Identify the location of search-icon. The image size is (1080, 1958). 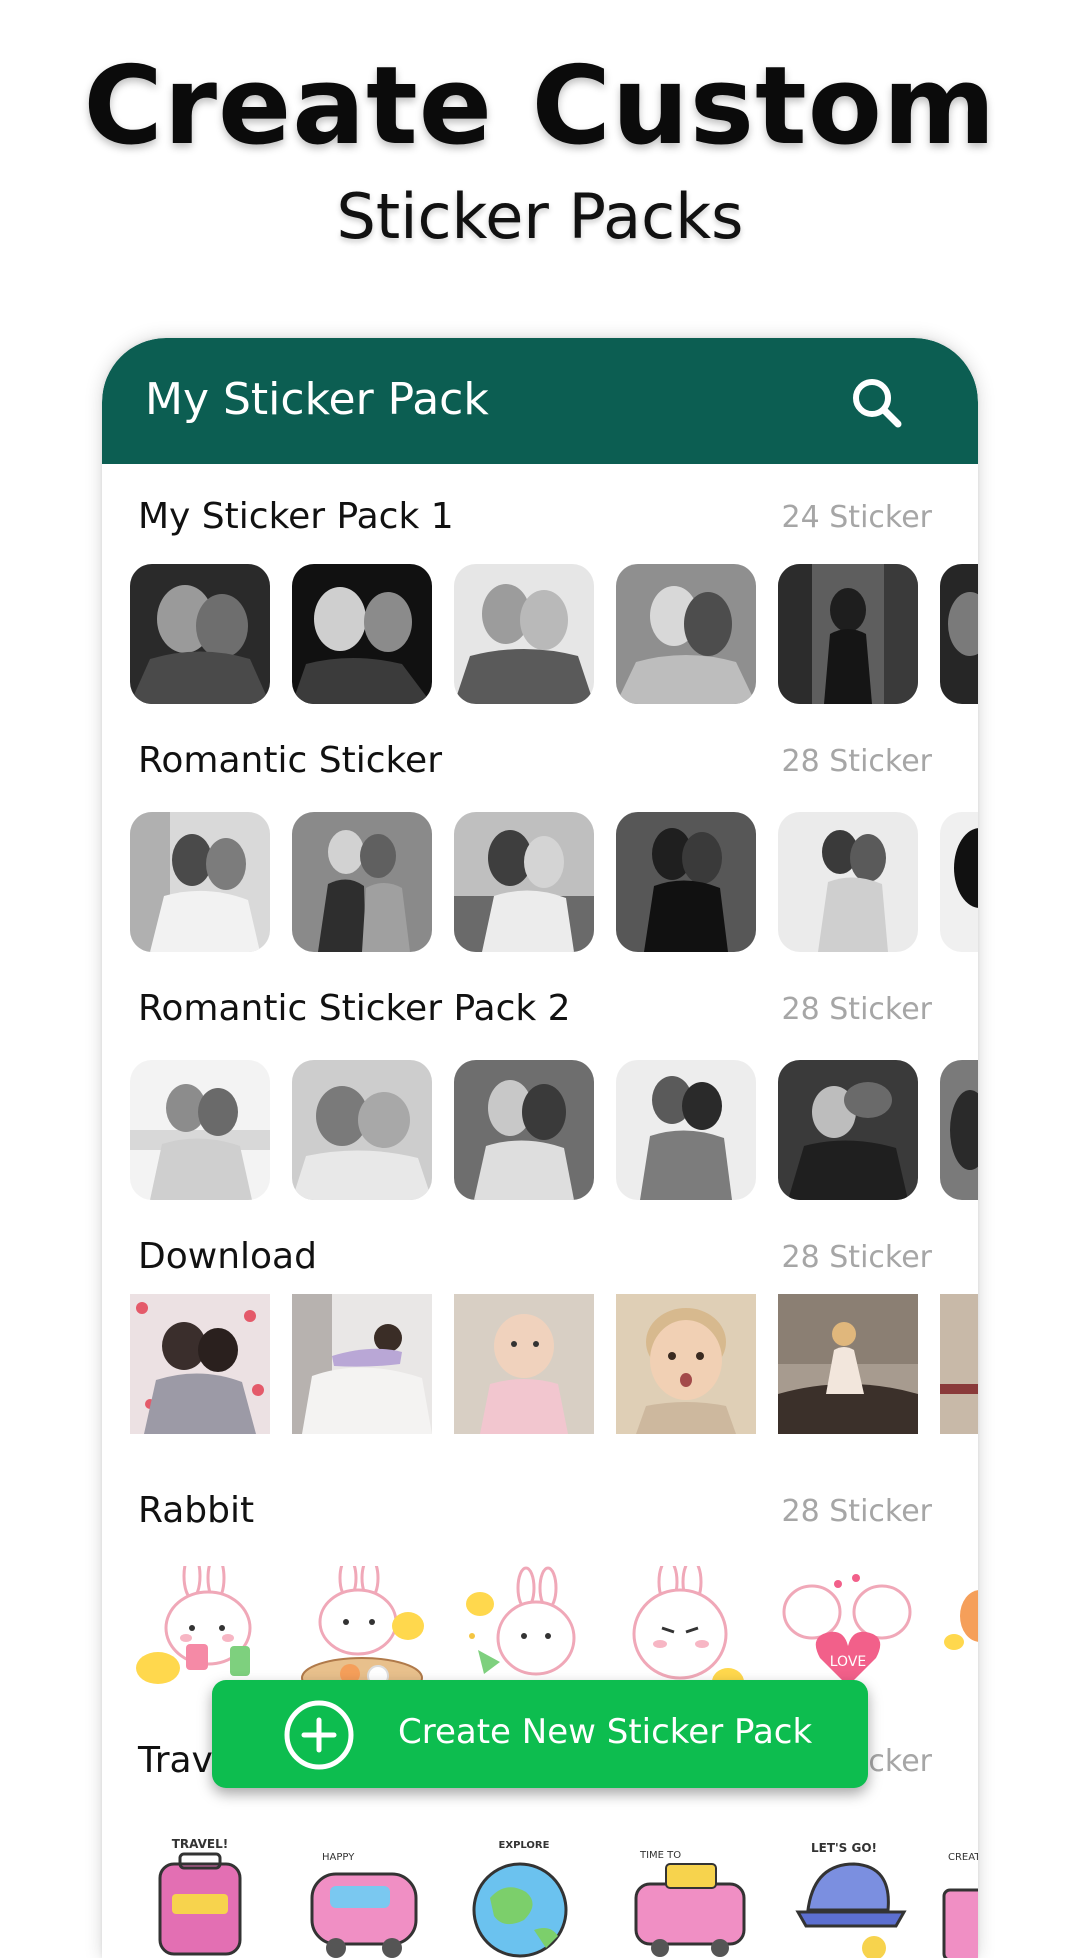
(876, 402).